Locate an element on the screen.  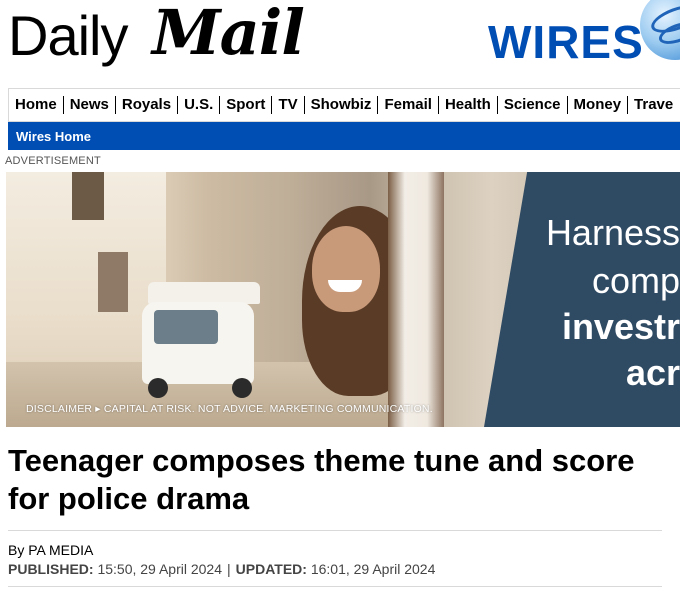
daily-mail-logo-daily: Daily is located at coordinates (68, 36).